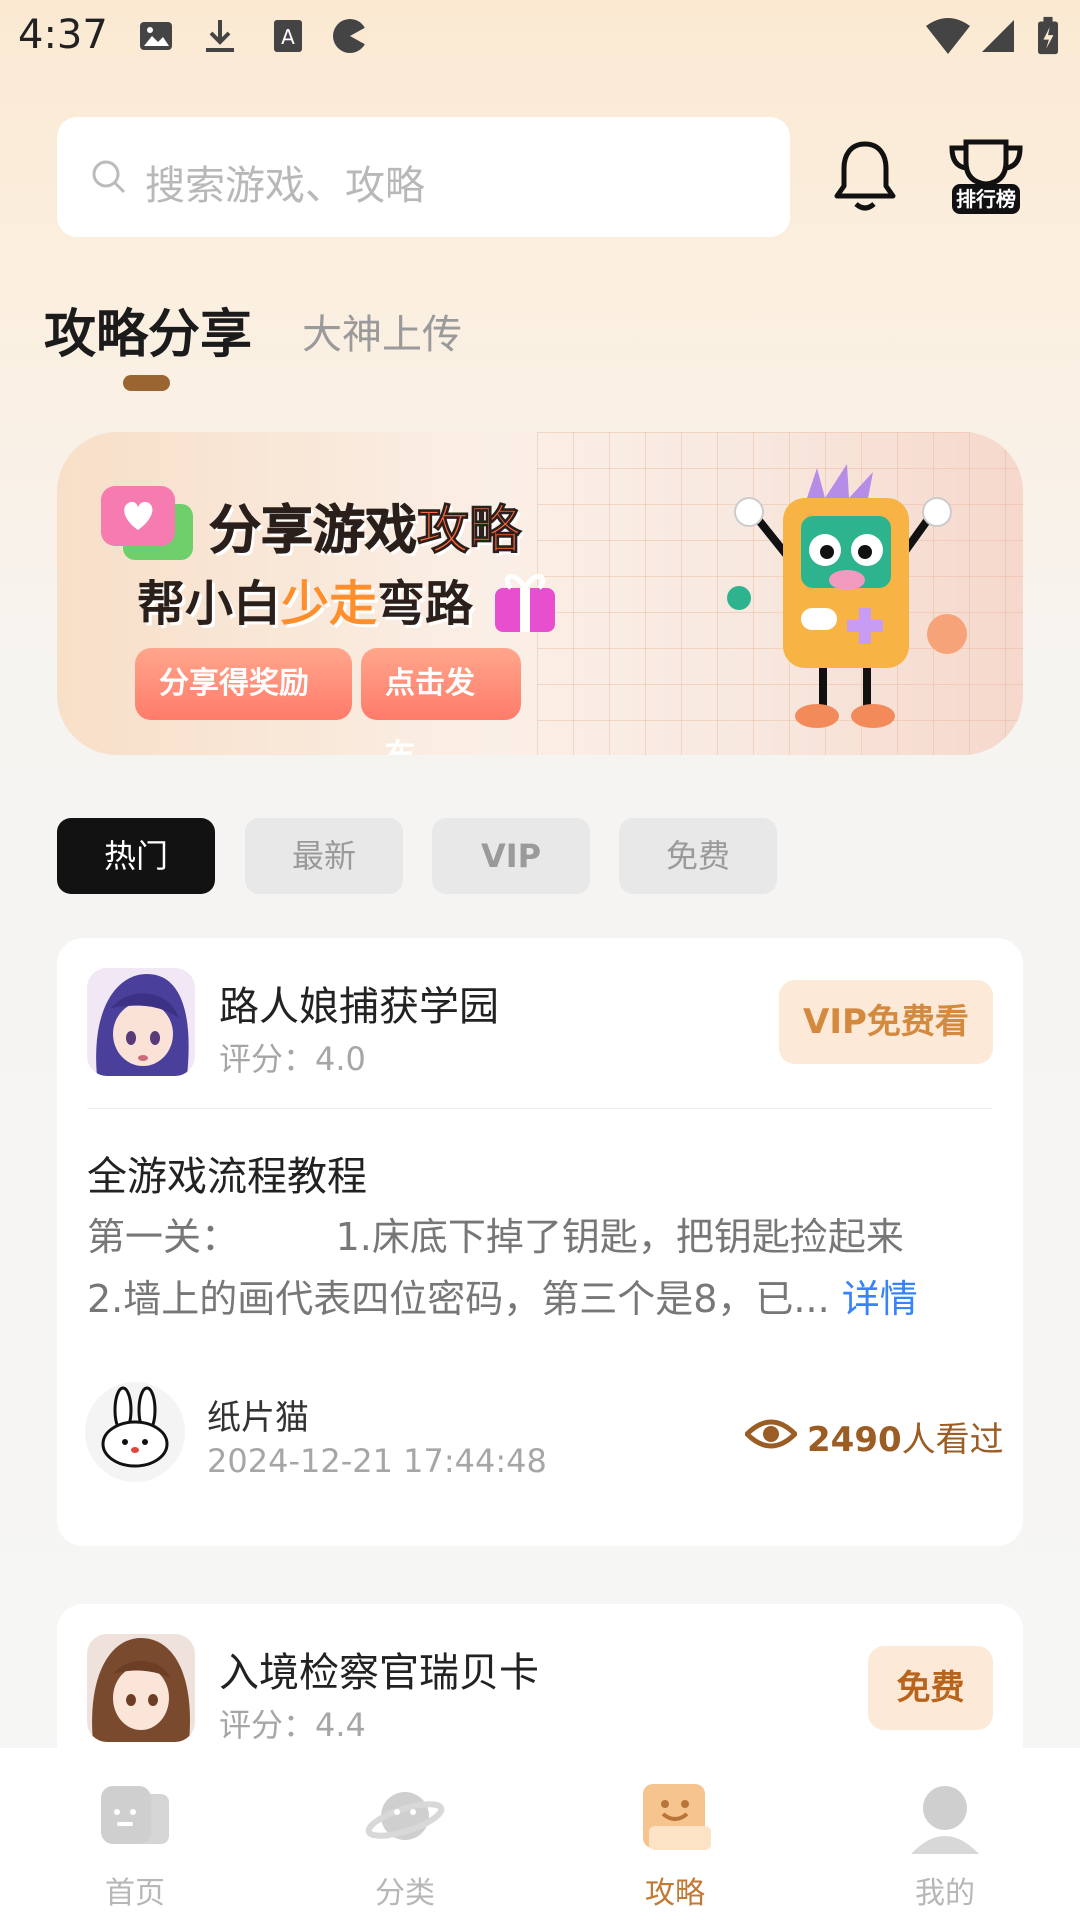 The width and height of the screenshot is (1080, 1920). What do you see at coordinates (986, 199) in the screenshot?
I see `rank-label: 排行榜` at bounding box center [986, 199].